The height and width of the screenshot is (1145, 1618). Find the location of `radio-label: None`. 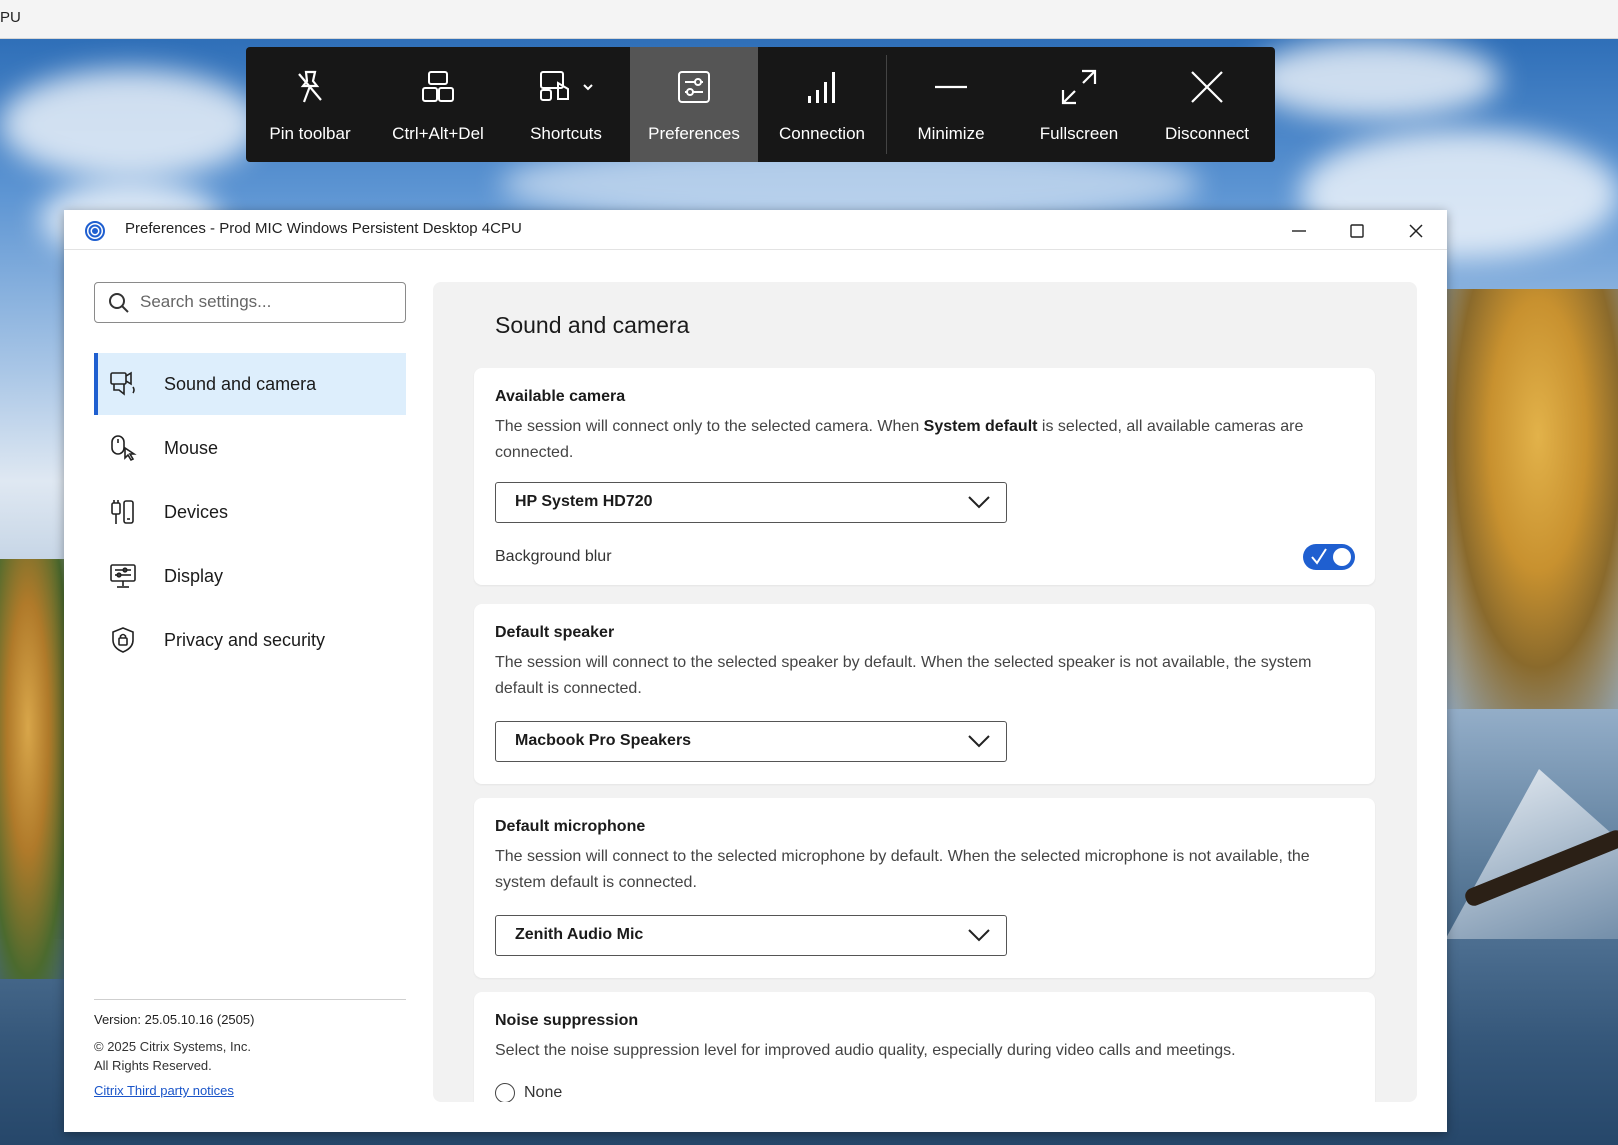

radio-label: None is located at coordinates (543, 1092).